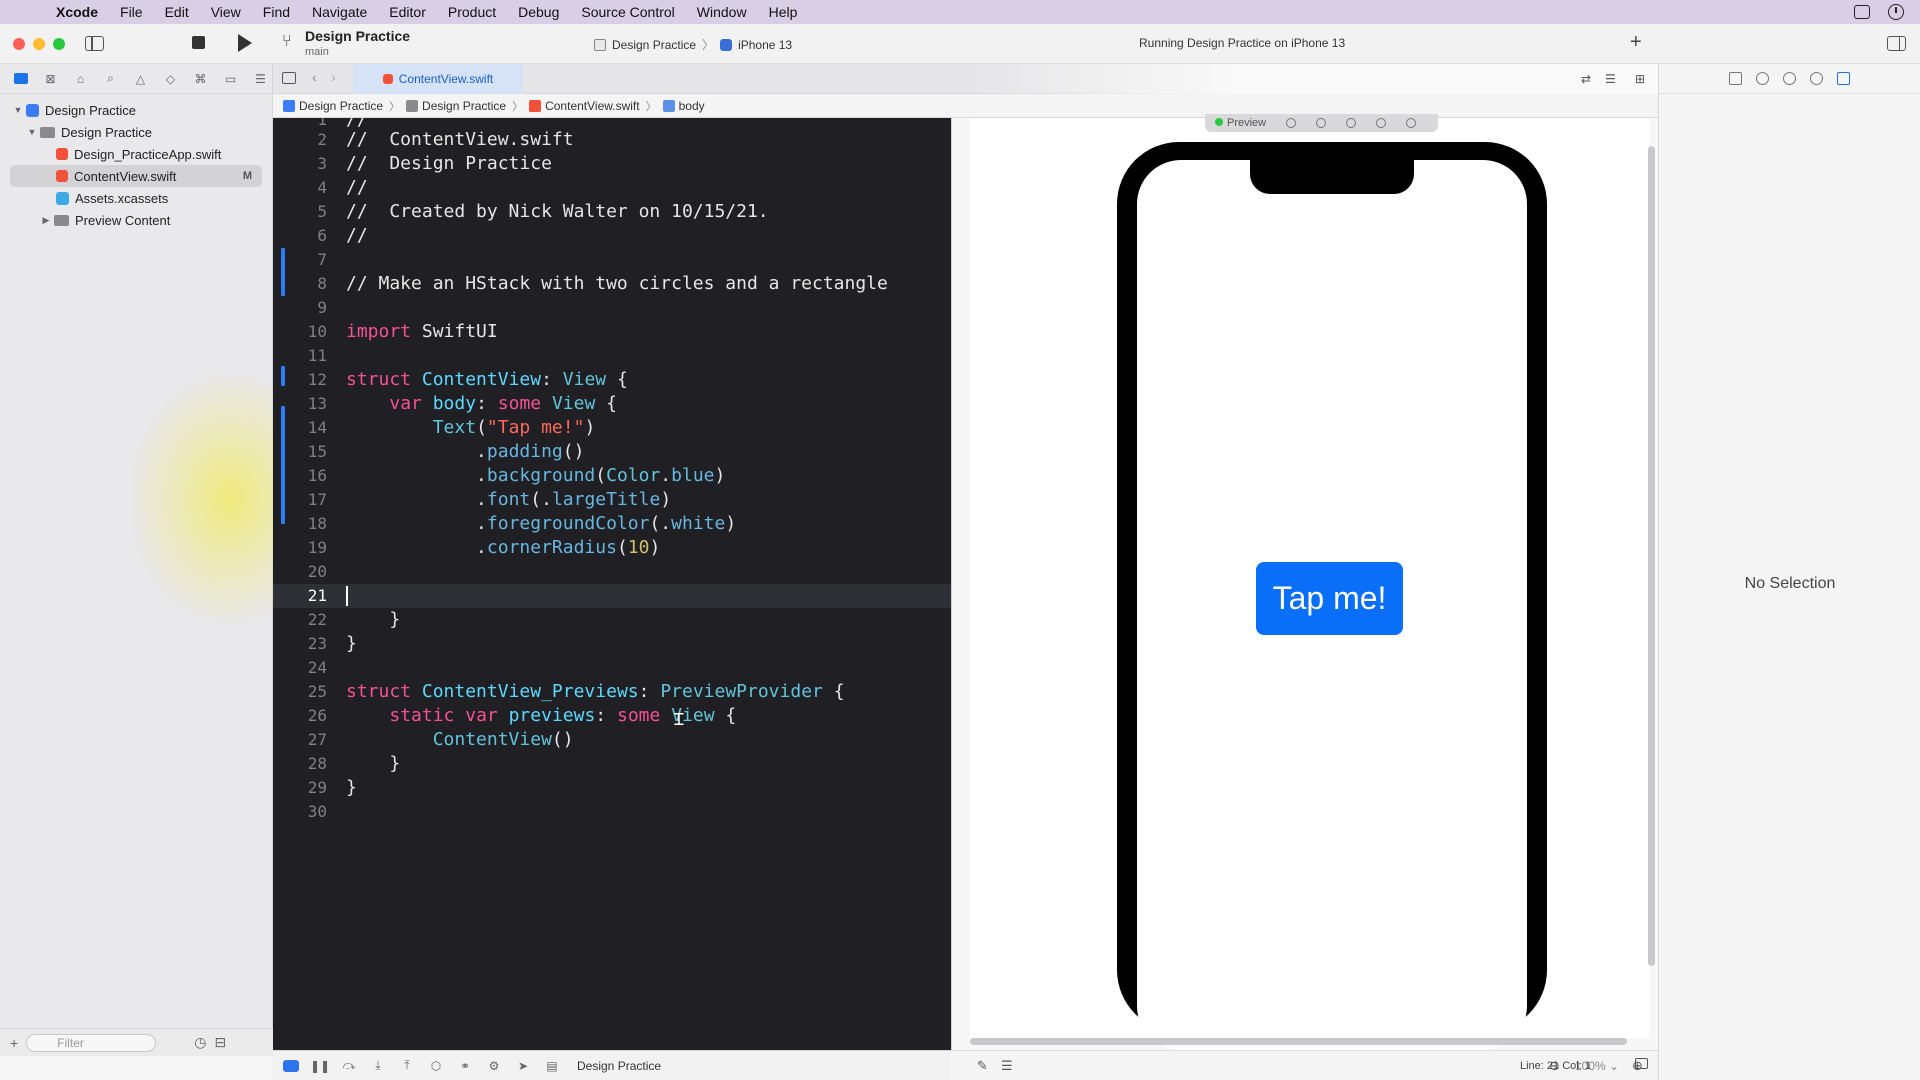 The width and height of the screenshot is (1920, 1080). Describe the element at coordinates (1298, 1041) in the screenshot. I see `horizontal-scrollbar` at that location.